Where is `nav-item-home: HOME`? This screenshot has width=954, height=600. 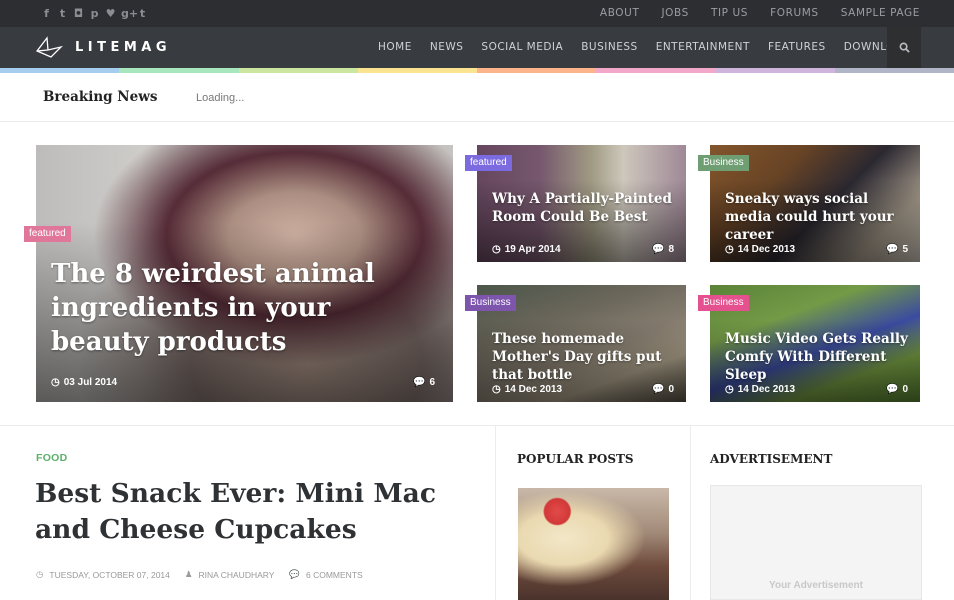 nav-item-home: HOME is located at coordinates (395, 47).